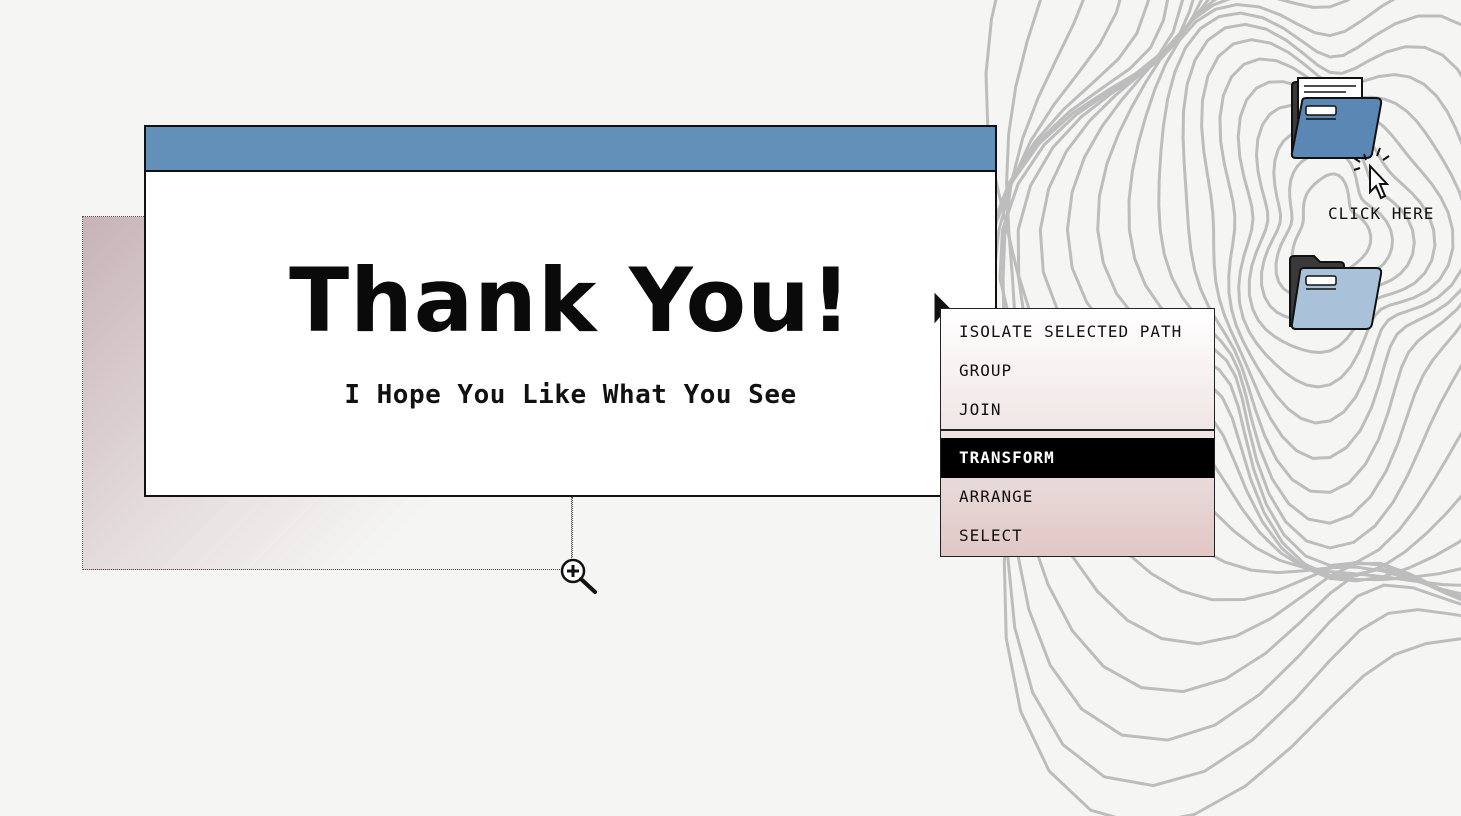  I want to click on open-folder-with-document-icon, so click(1341, 141).